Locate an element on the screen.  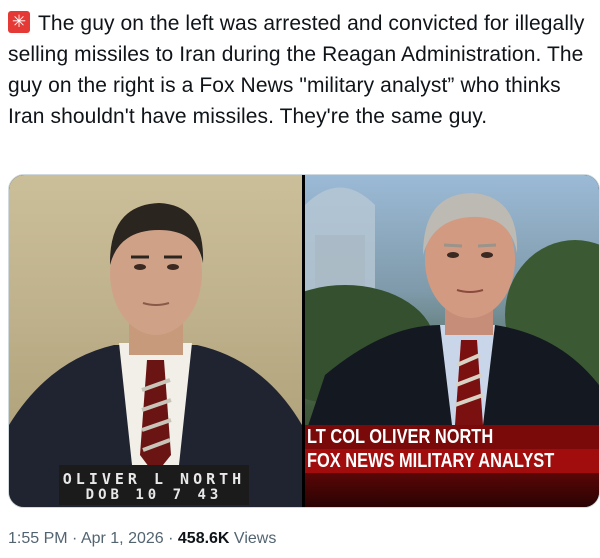
tweet-date: Apr 1, 2026 is located at coordinates (122, 538).